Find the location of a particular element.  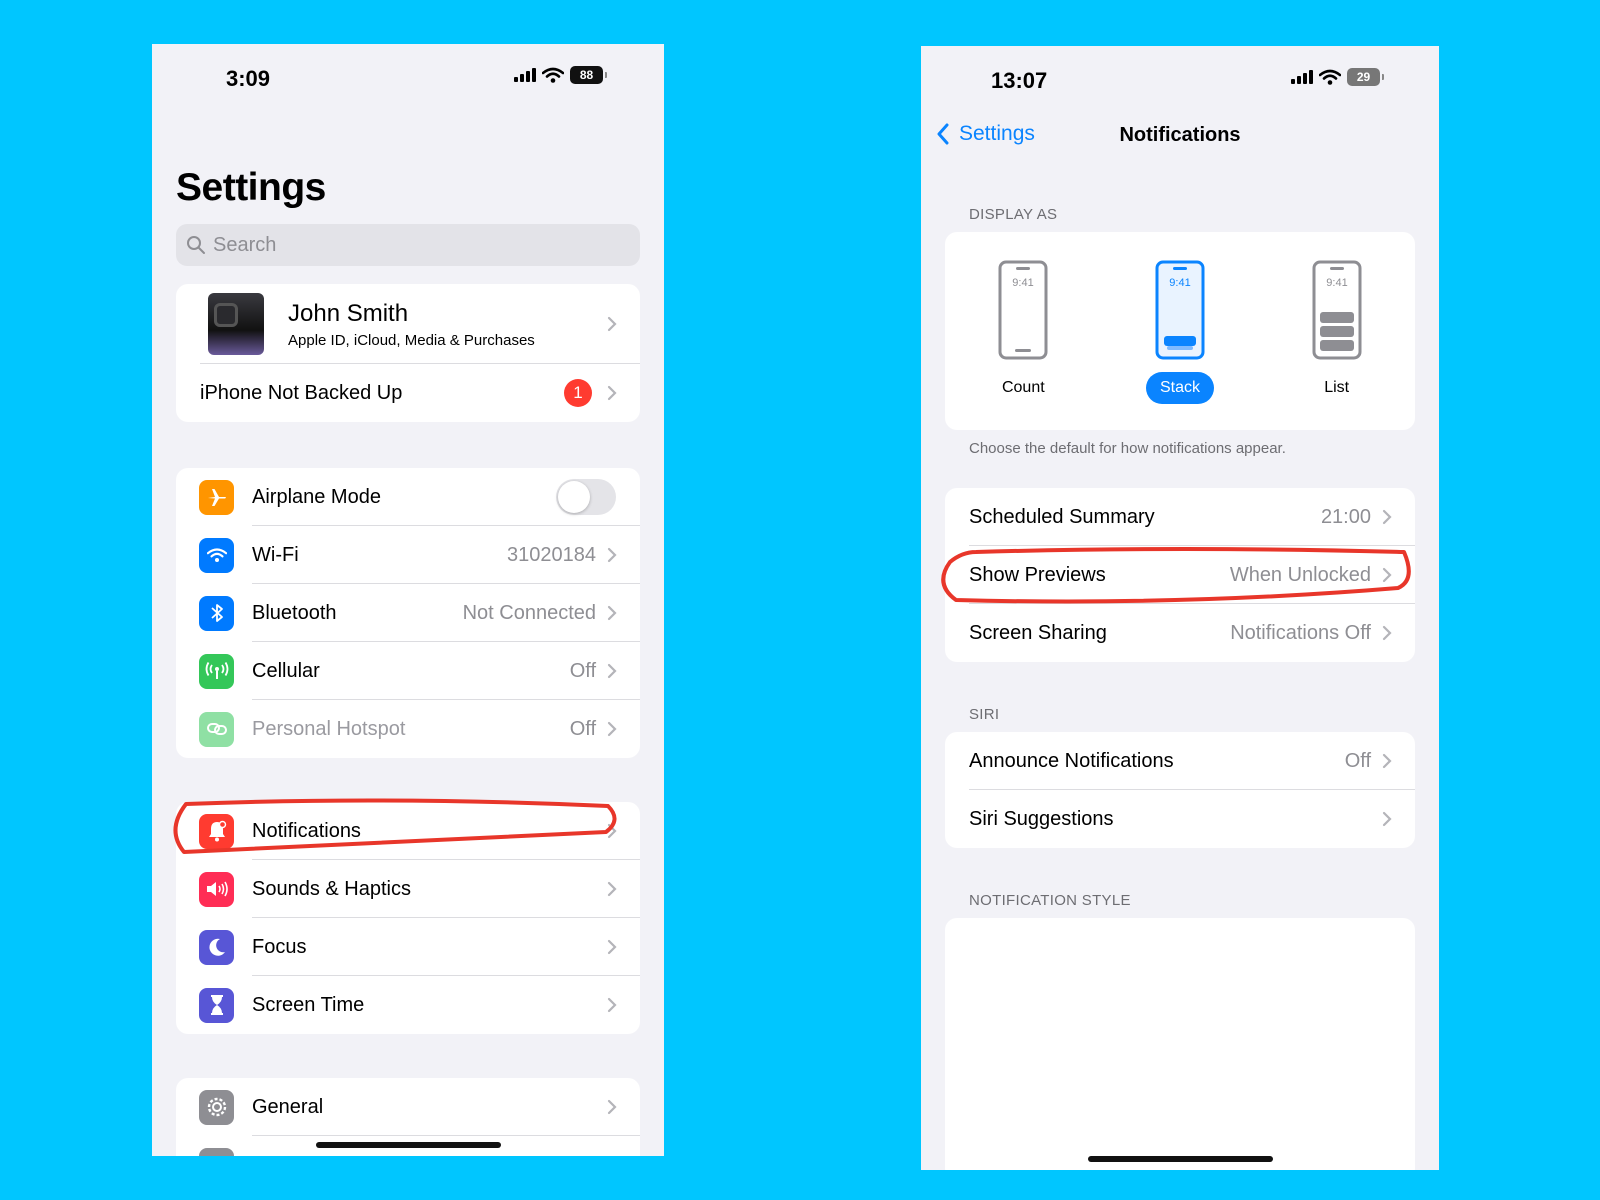

section-header-siri: SIRI is located at coordinates (984, 714).